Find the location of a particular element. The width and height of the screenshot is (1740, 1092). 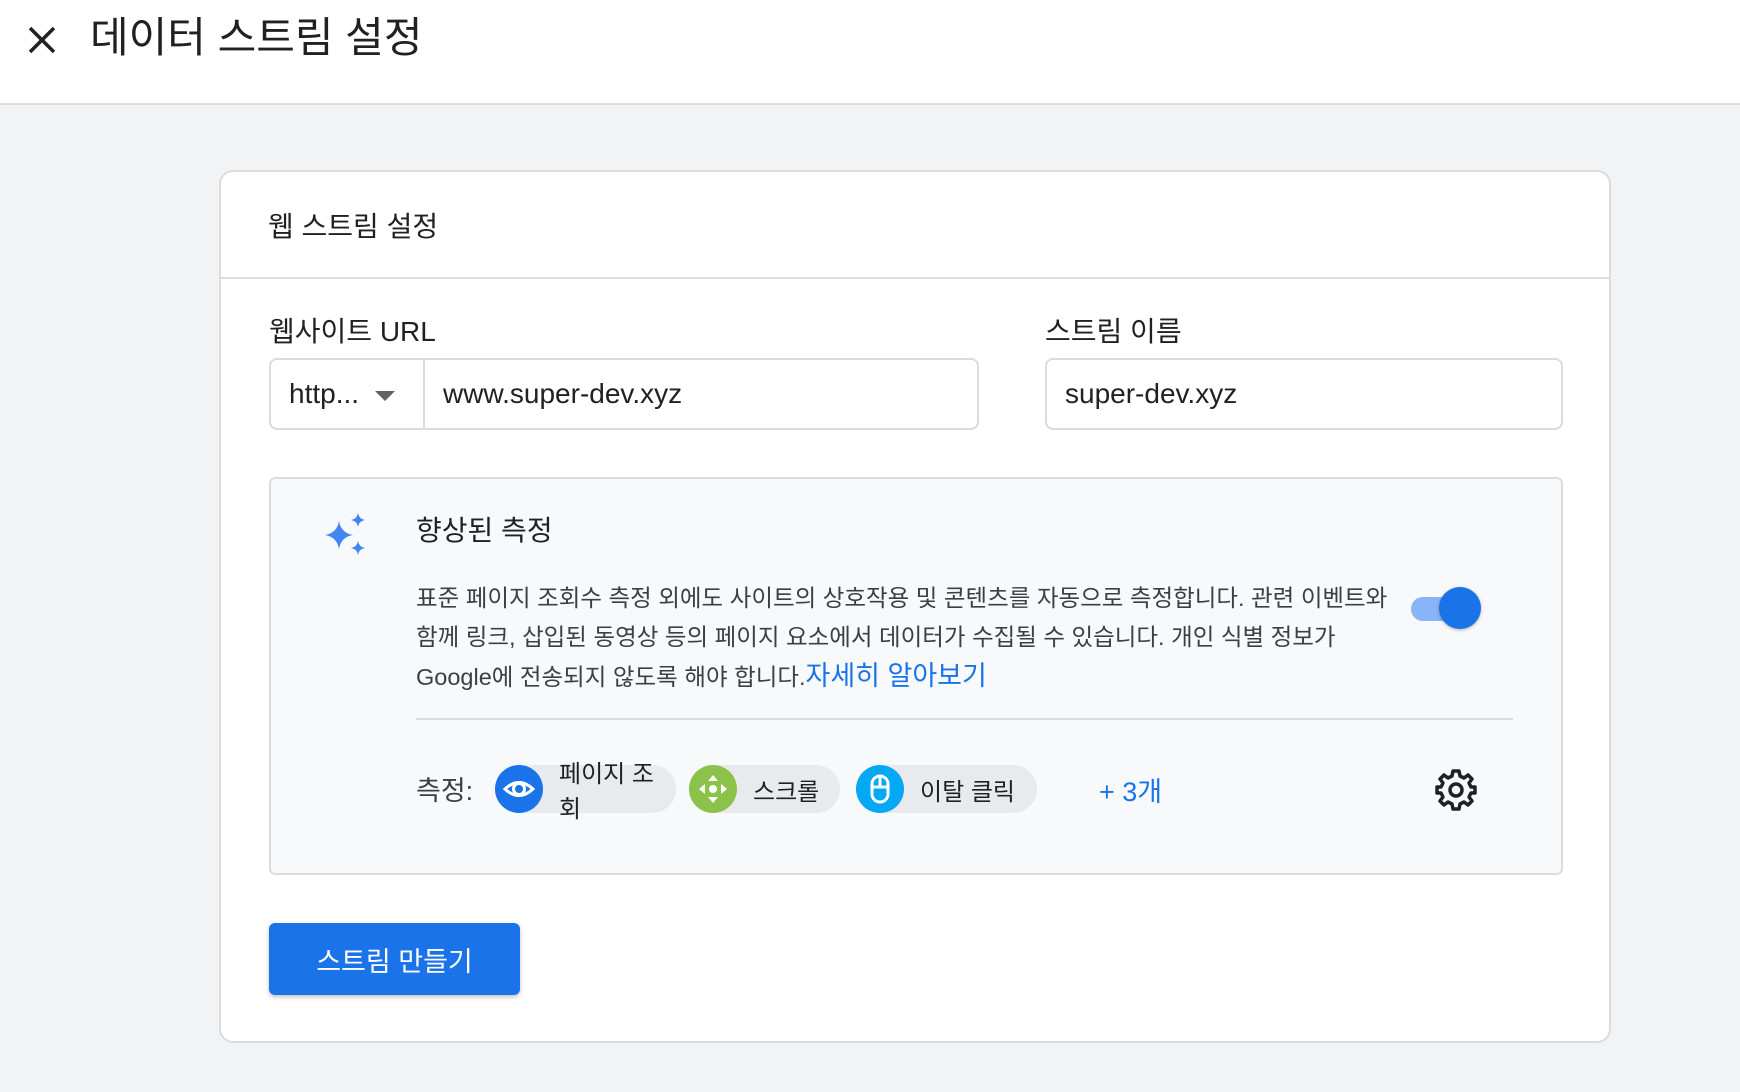

close-icon is located at coordinates (42, 40).